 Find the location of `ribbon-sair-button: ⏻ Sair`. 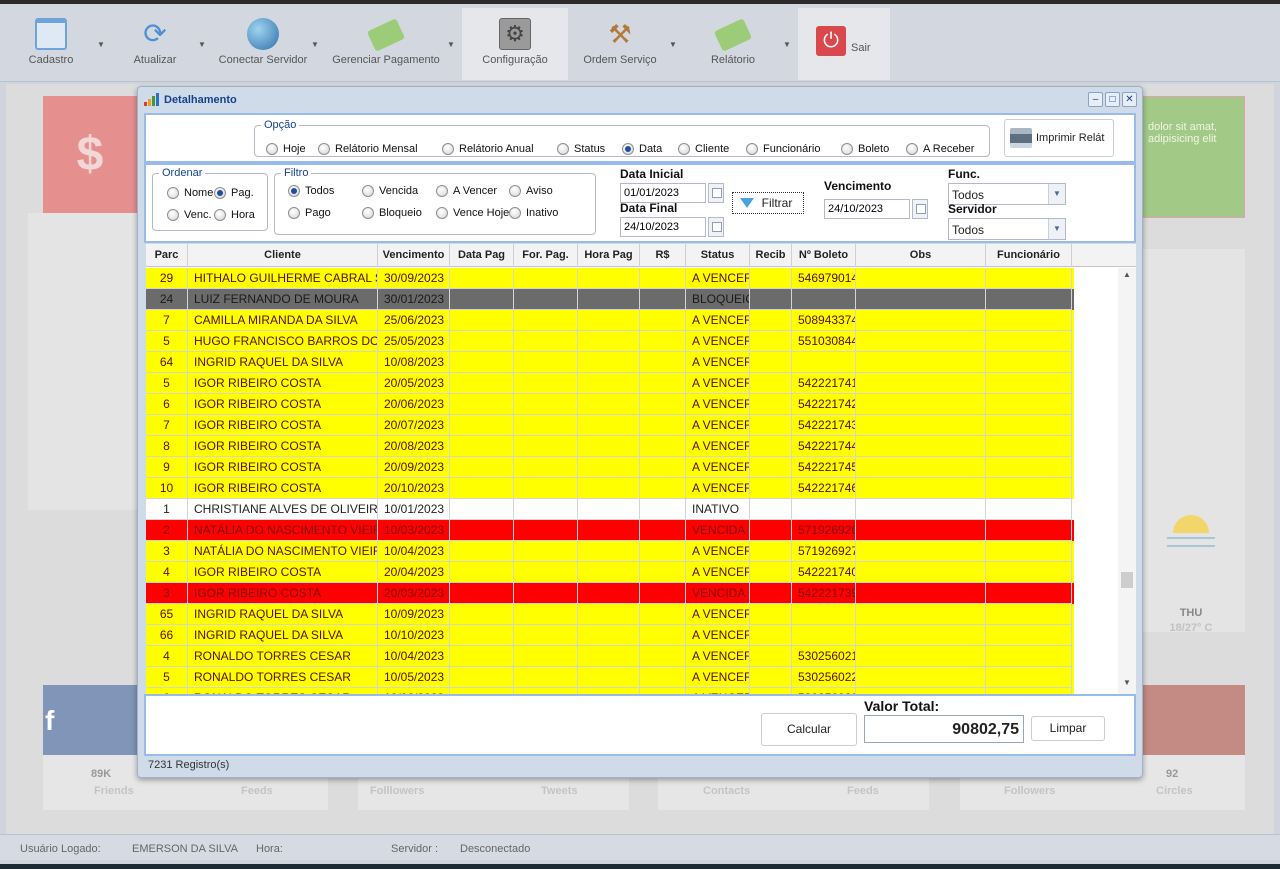

ribbon-sair-button: ⏻ Sair is located at coordinates (844, 44).